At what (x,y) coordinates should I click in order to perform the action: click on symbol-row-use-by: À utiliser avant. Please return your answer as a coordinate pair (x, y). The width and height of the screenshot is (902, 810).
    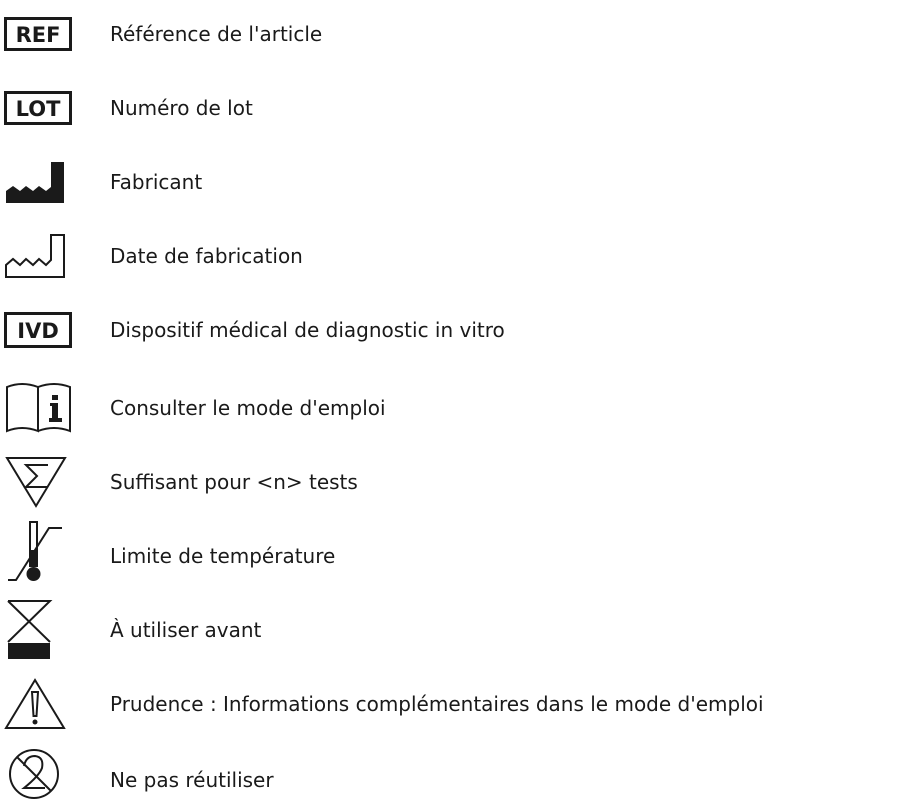
    Looking at the image, I should click on (451, 630).